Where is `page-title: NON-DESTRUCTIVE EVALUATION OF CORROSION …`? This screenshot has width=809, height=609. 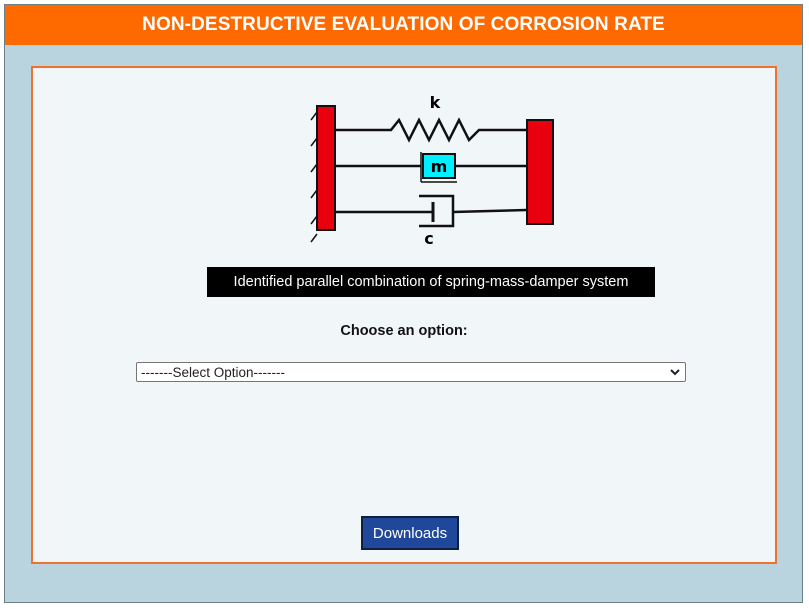 page-title: NON-DESTRUCTIVE EVALUATION OF CORROSION … is located at coordinates (403, 24).